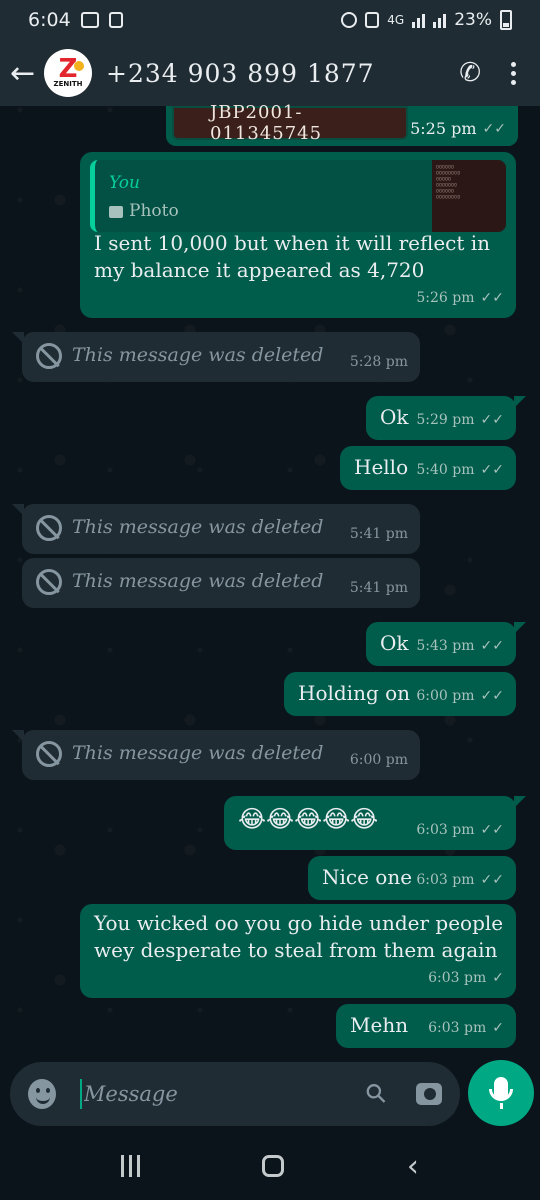 This screenshot has height=1200, width=540. I want to click on system-nav-bar: ‹, so click(270, 1166).